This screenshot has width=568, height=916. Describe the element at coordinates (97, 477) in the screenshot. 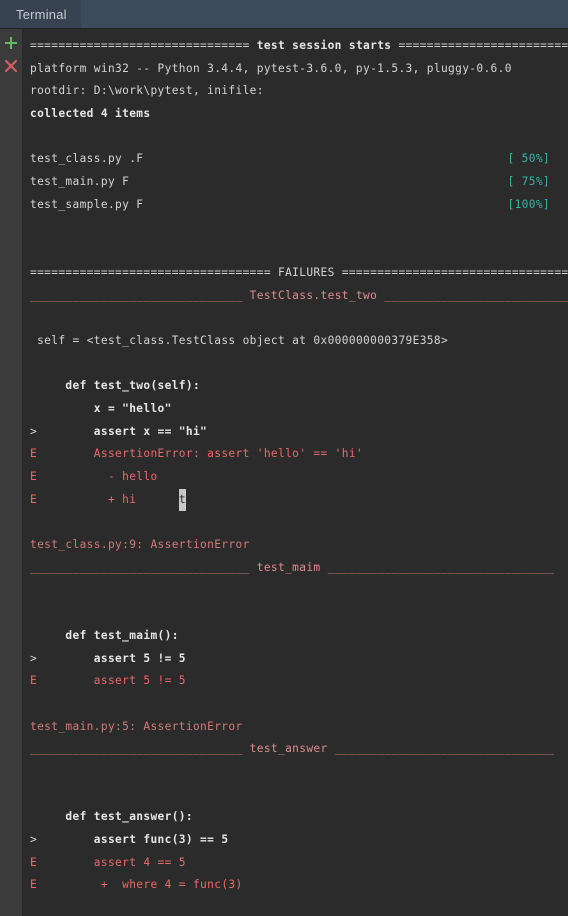

I see `failure-line-text: - hello` at that location.